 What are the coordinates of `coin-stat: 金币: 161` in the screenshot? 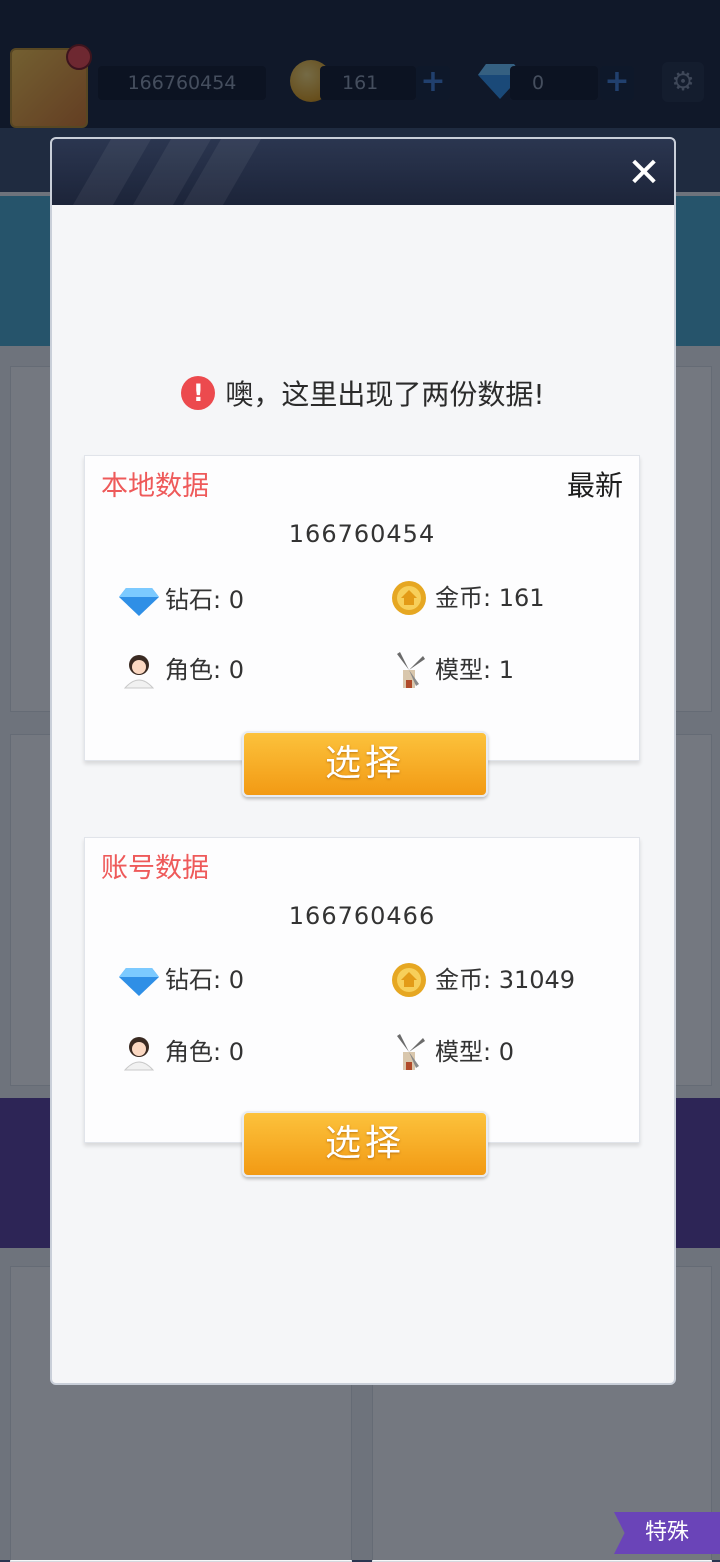 It's located at (504, 598).